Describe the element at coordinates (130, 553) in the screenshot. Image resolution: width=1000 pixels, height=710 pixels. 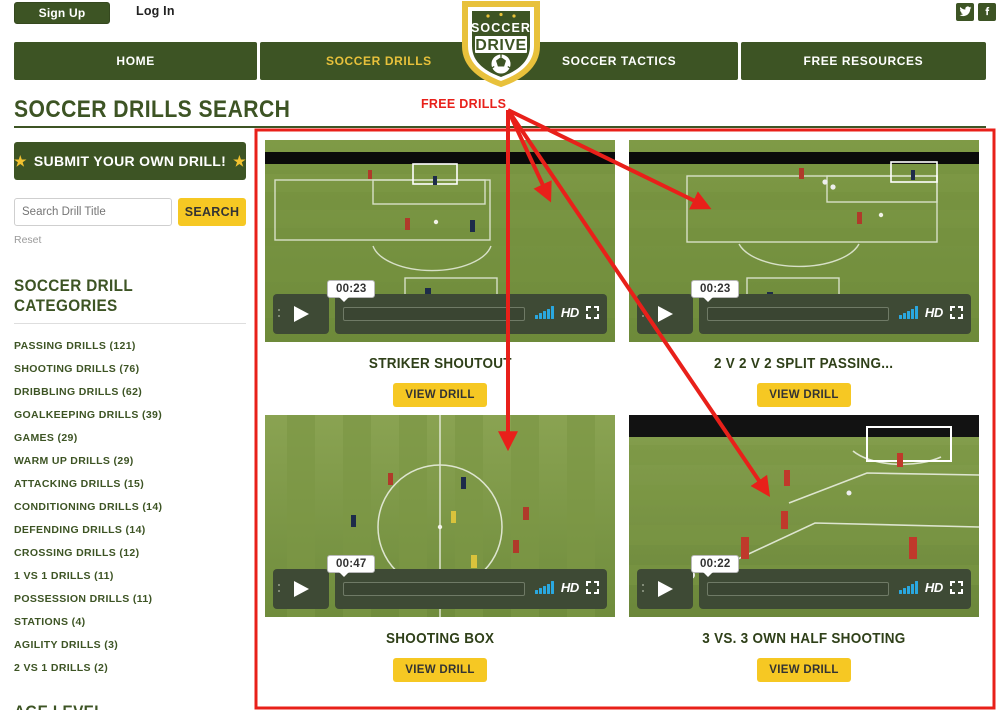
I see `category-crossing-drills: CROSSING DRILLS (12)` at that location.